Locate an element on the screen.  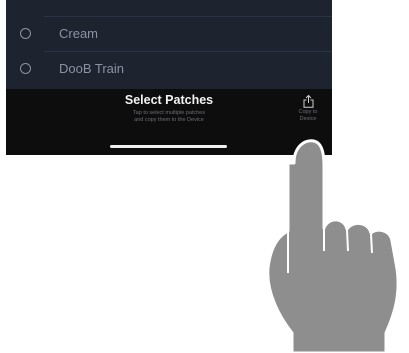
copy-label-line: Copy to is located at coordinates (308, 112).